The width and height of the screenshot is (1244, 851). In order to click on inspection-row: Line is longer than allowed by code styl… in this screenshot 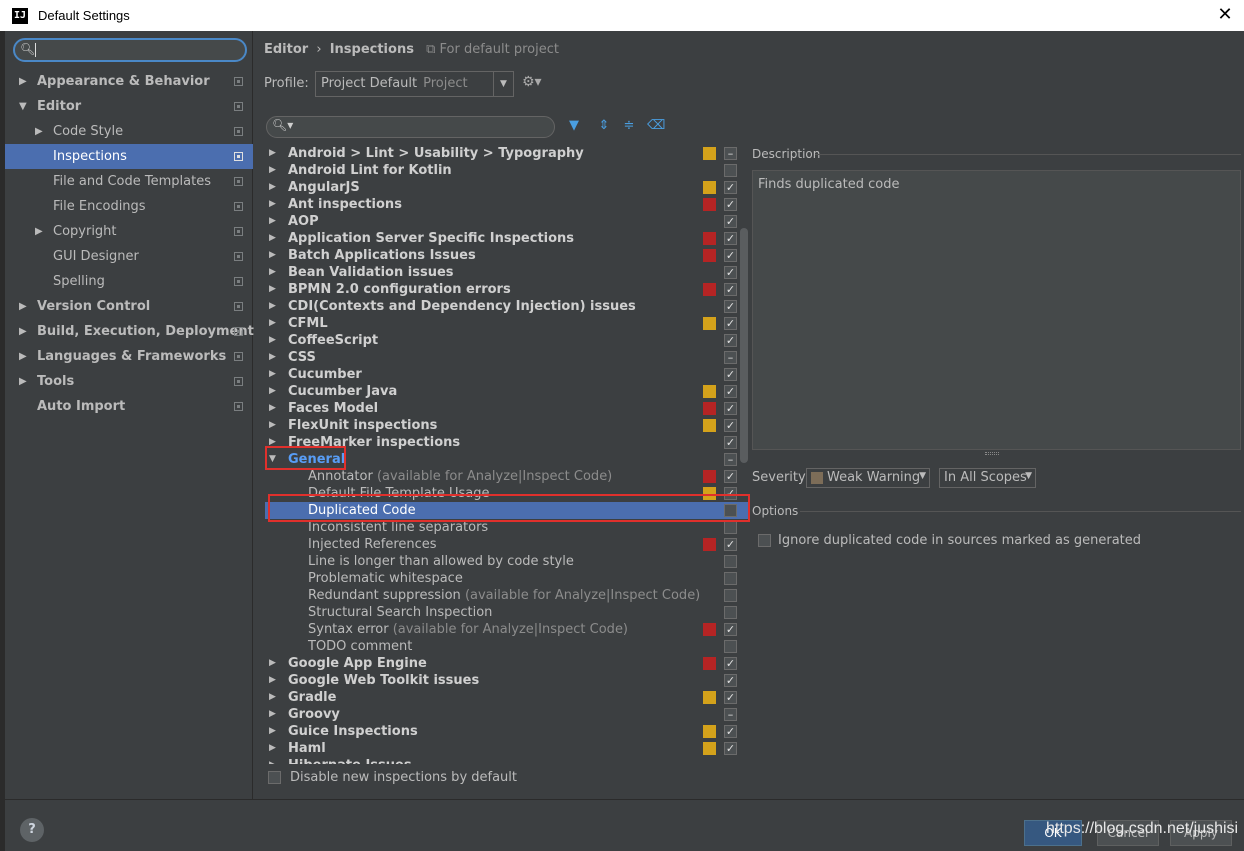, I will do `click(507, 561)`.